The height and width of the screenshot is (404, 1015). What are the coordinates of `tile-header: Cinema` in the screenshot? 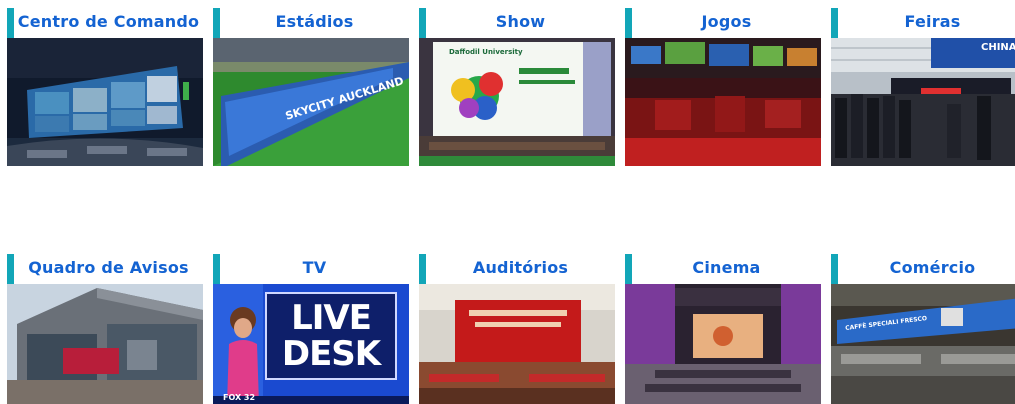 It's located at (723, 269).